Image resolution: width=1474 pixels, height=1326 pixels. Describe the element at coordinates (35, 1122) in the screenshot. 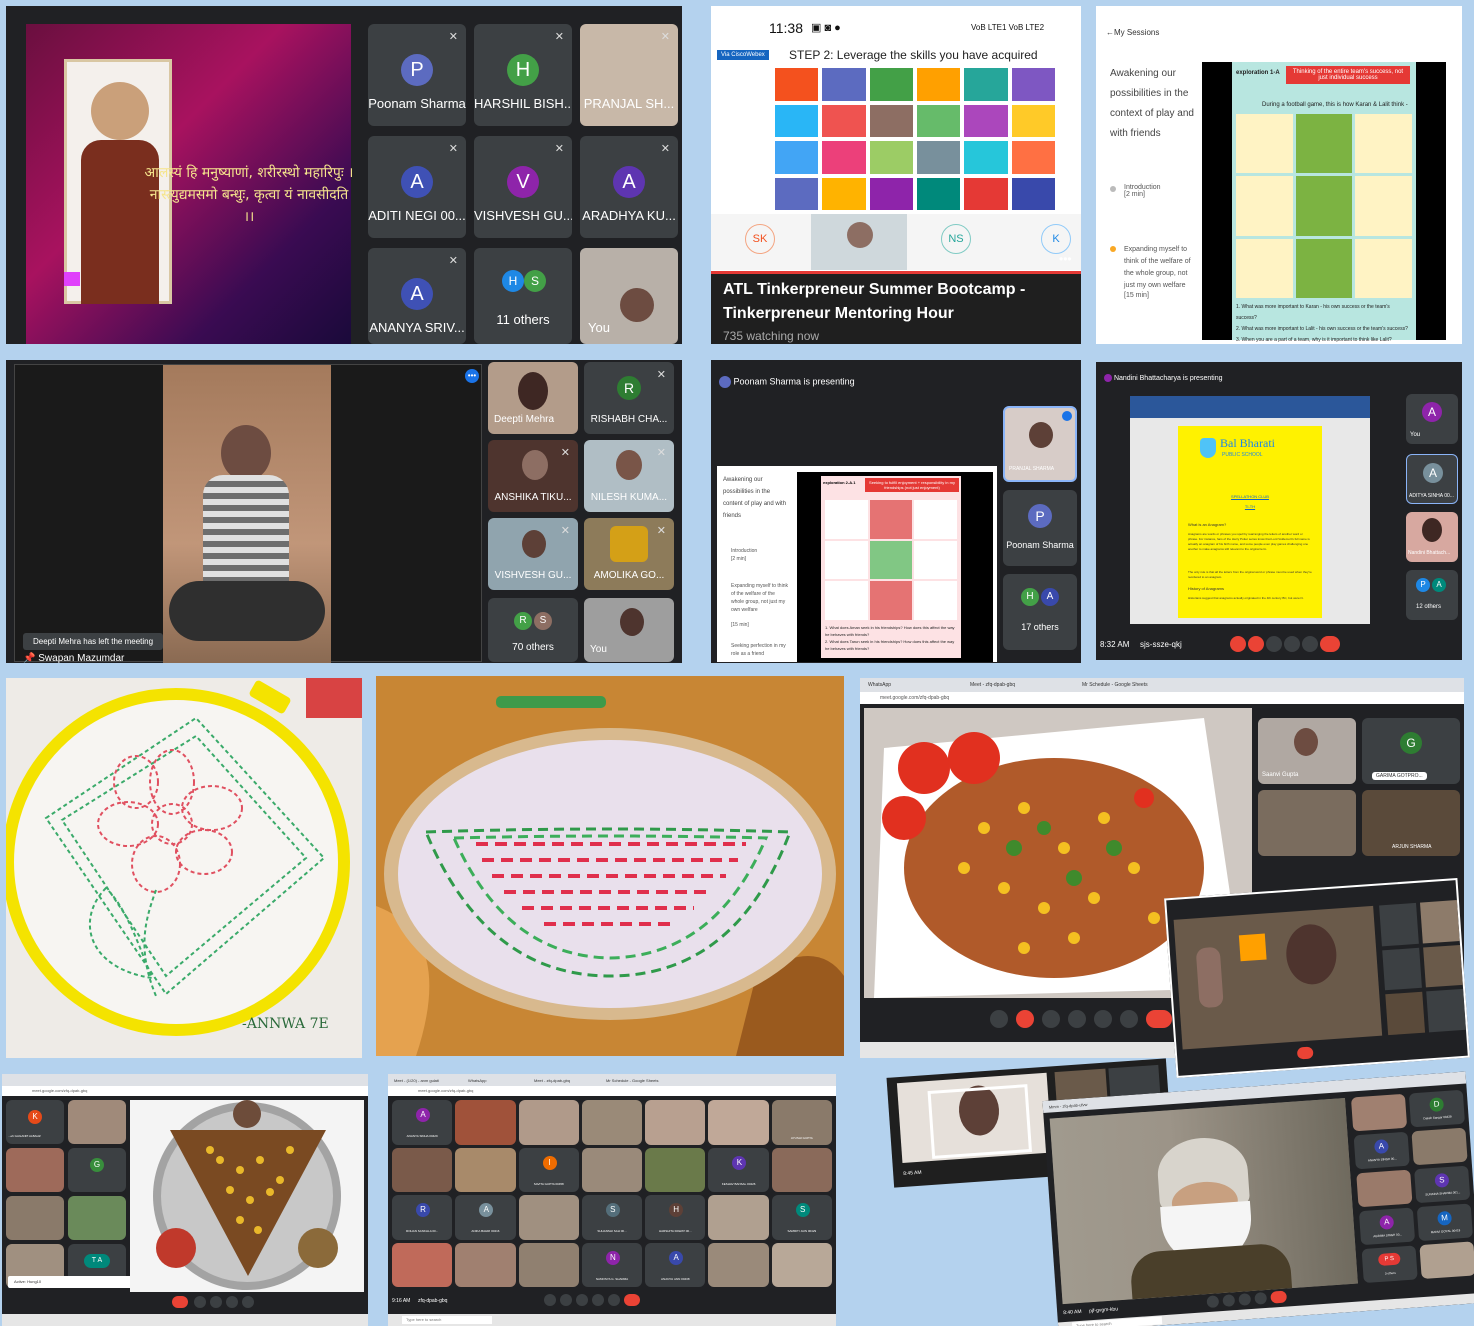

I see `participant-tile: K ...eh GAGANPI ALBAHZ` at that location.